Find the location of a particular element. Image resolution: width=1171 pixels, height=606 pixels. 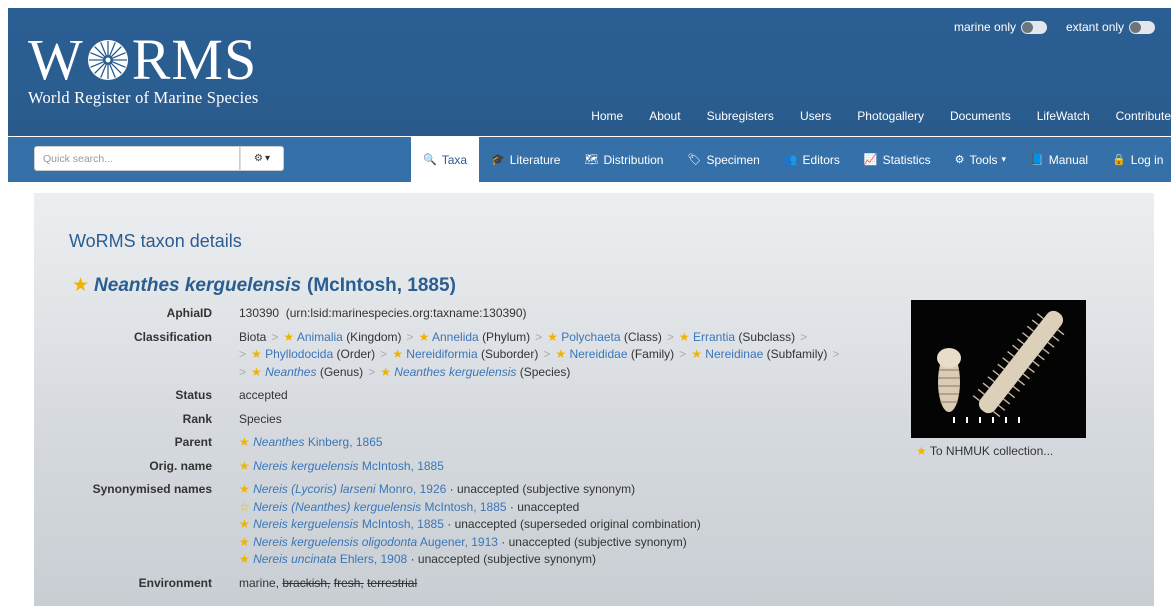

book-icon: 📘 is located at coordinates (1037, 160).